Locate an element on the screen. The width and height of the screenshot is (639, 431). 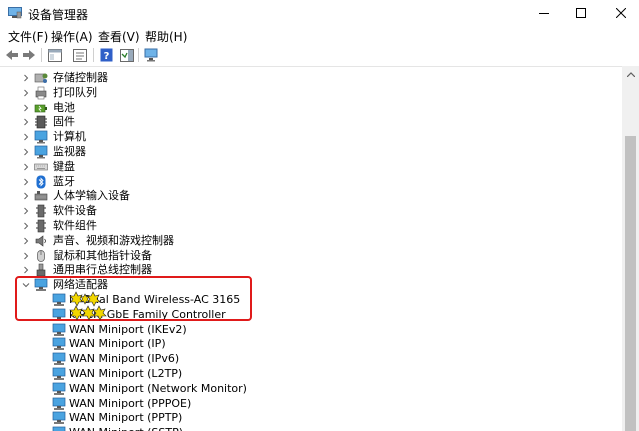
action-pane-icon is located at coordinates (127, 55).